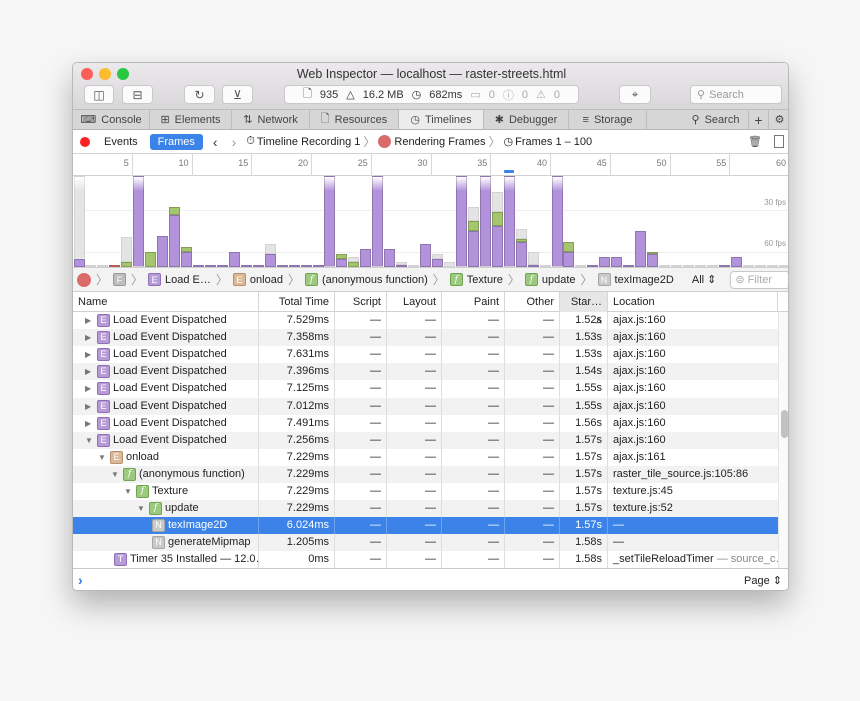 The image size is (860, 701). What do you see at coordinates (121, 142) in the screenshot?
I see `events-button: Events` at bounding box center [121, 142].